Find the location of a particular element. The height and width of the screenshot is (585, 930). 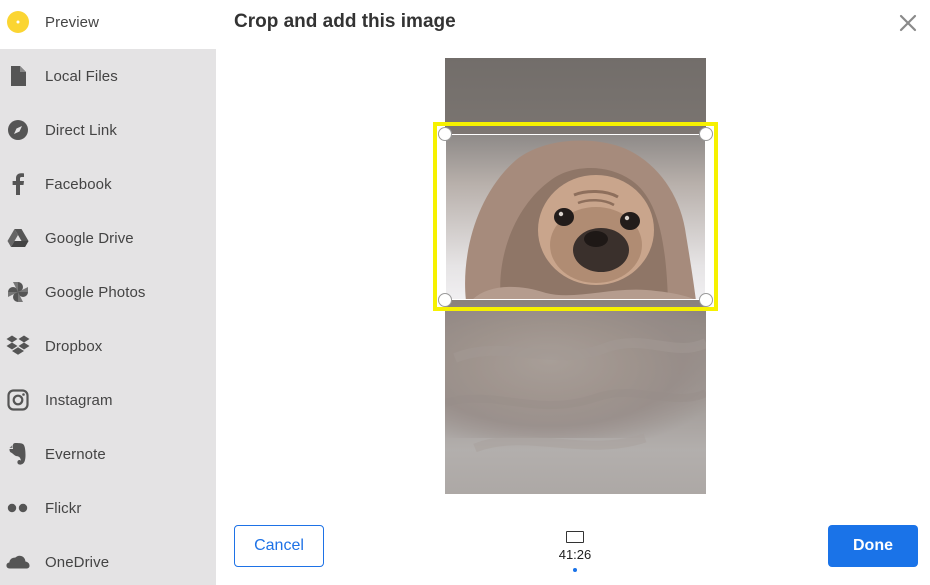

facebook-icon is located at coordinates (18, 184).